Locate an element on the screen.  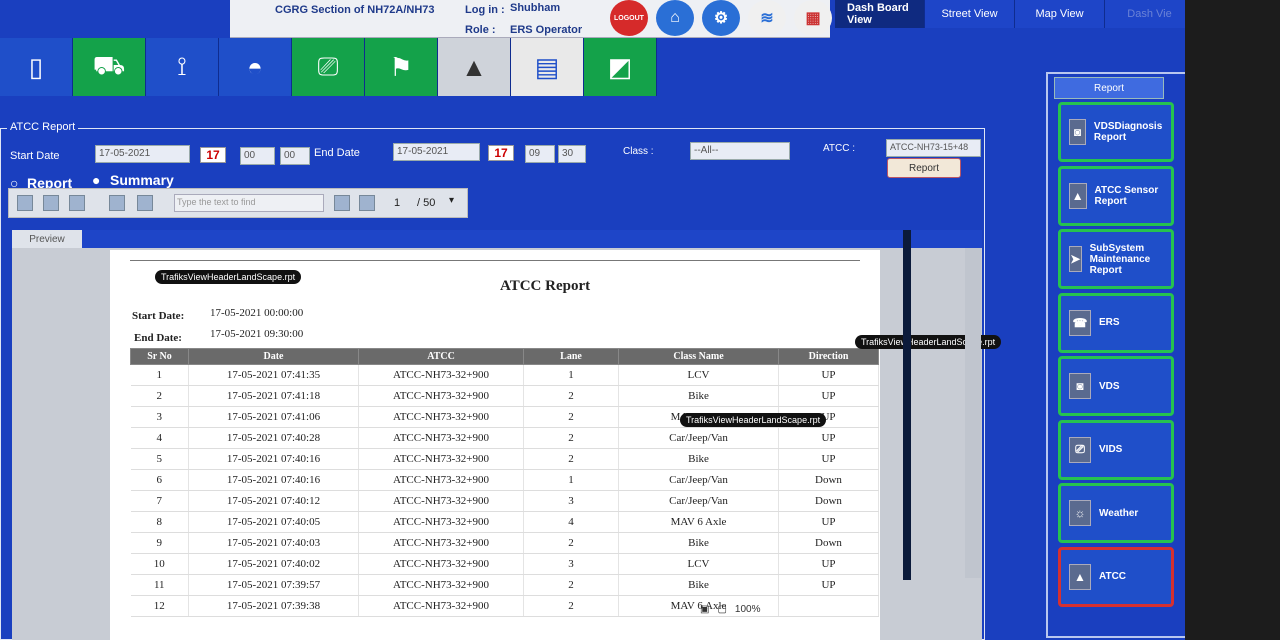
start-date-input: 17-05-2021 is located at coordinates (142, 154).